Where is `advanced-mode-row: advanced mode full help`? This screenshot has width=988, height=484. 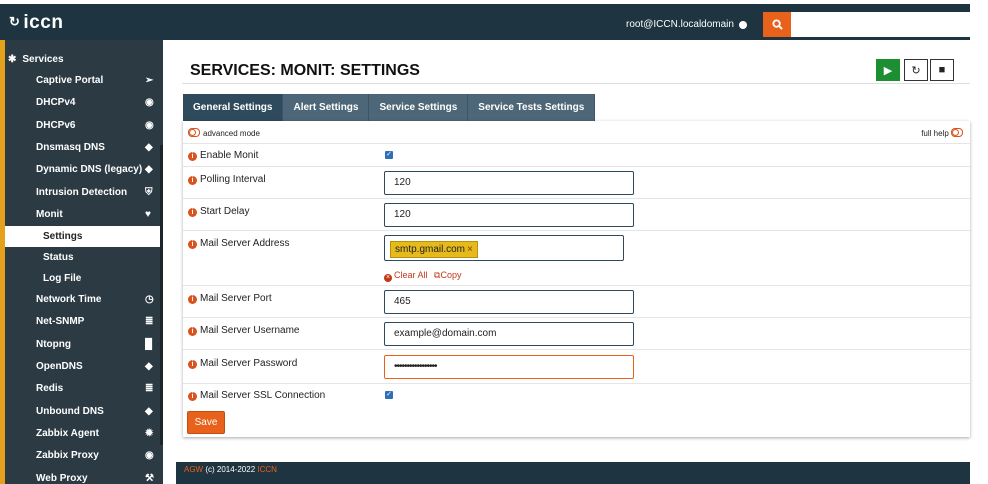 advanced-mode-row: advanced mode full help is located at coordinates (576, 132).